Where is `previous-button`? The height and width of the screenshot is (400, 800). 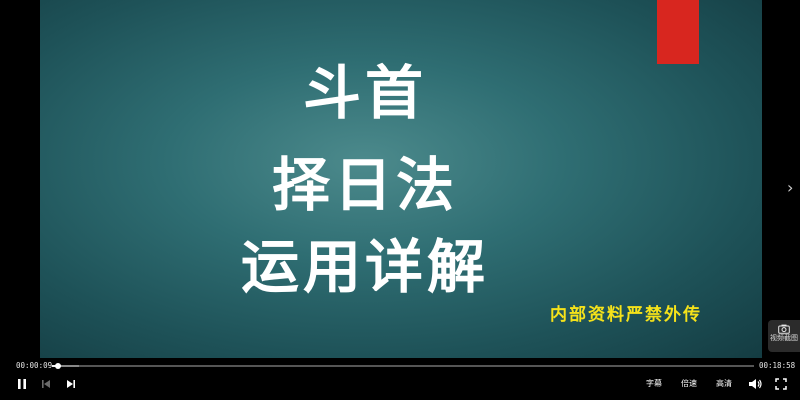
previous-button is located at coordinates (46, 384).